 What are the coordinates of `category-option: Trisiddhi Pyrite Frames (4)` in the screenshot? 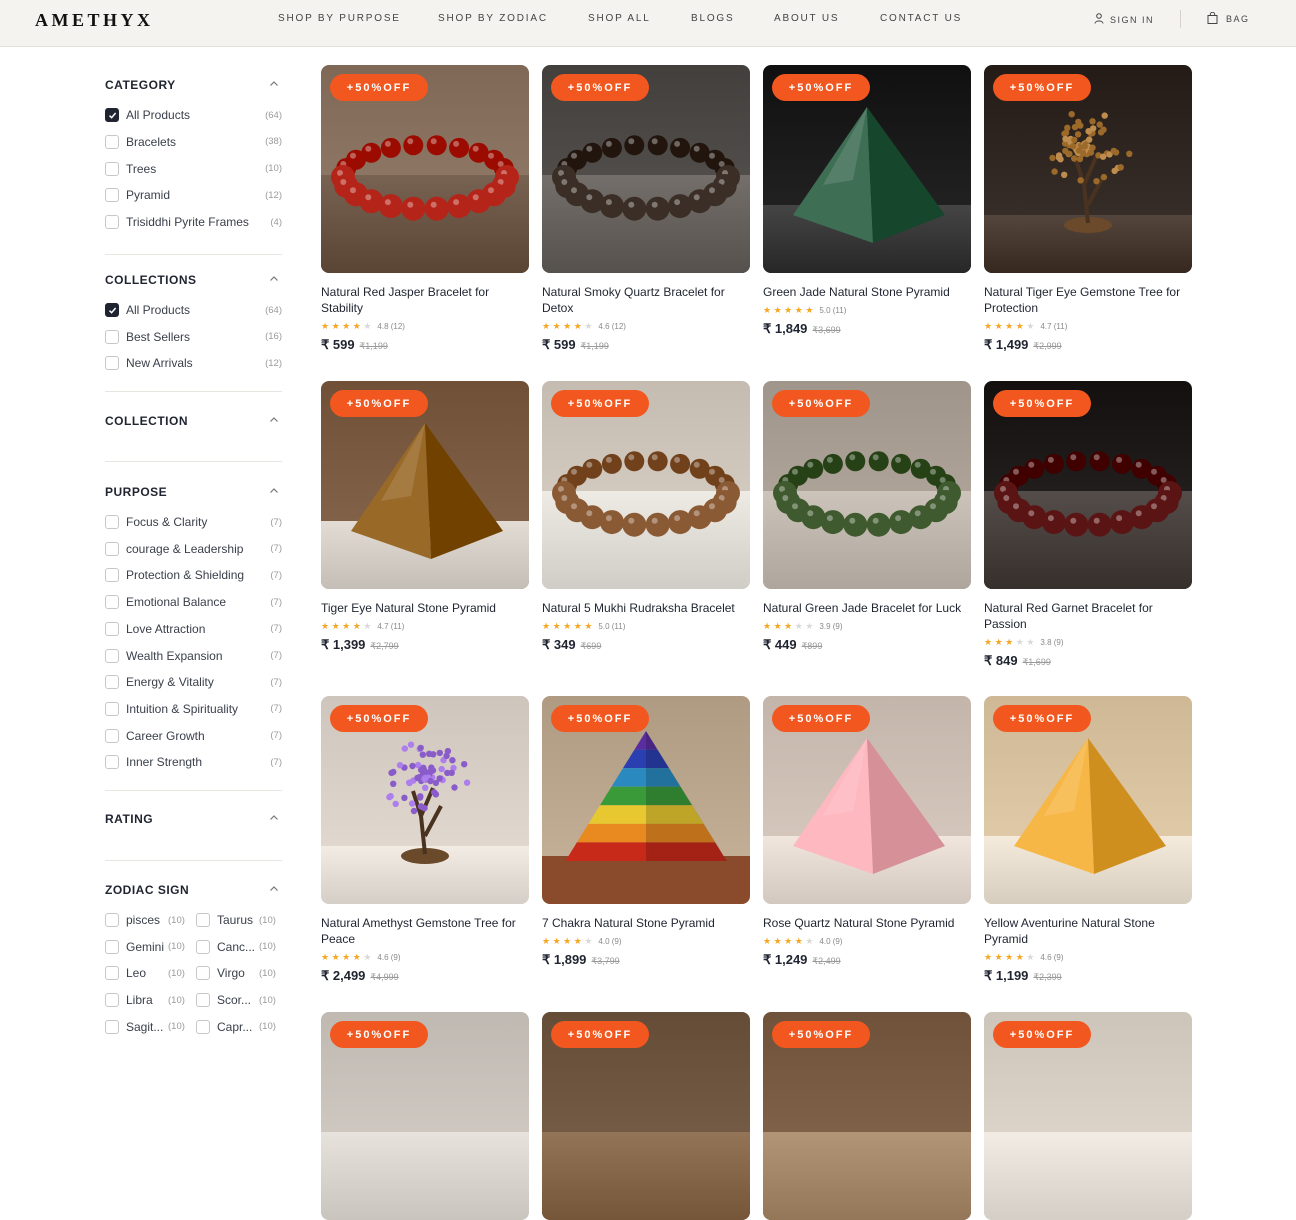 It's located at (193, 222).